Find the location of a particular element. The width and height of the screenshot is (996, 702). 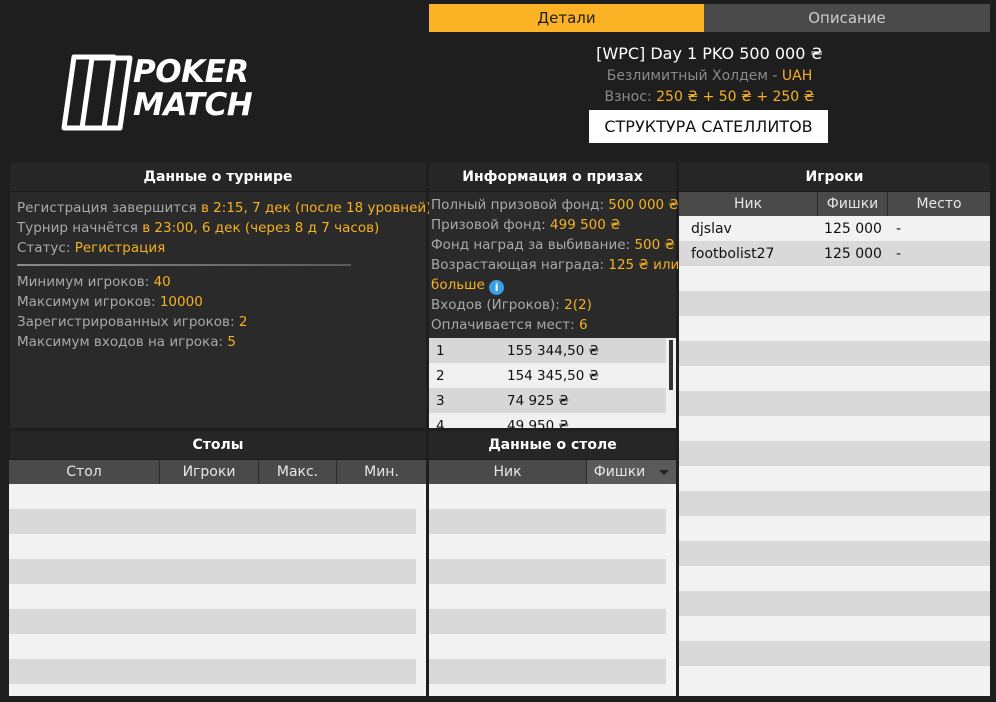

max-players: Максимум игроков: 10000 is located at coordinates (110, 302).